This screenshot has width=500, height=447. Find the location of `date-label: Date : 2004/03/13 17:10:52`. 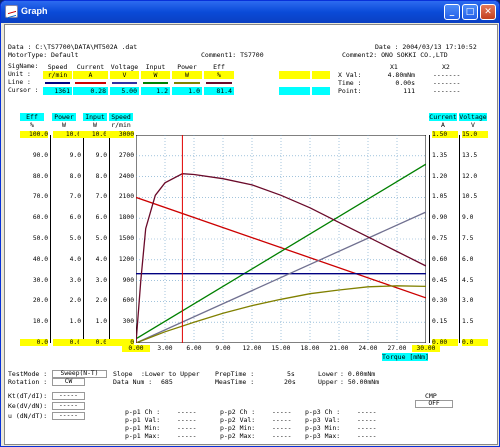

date-label: Date : 2004/03/13 17:10:52 is located at coordinates (426, 47).